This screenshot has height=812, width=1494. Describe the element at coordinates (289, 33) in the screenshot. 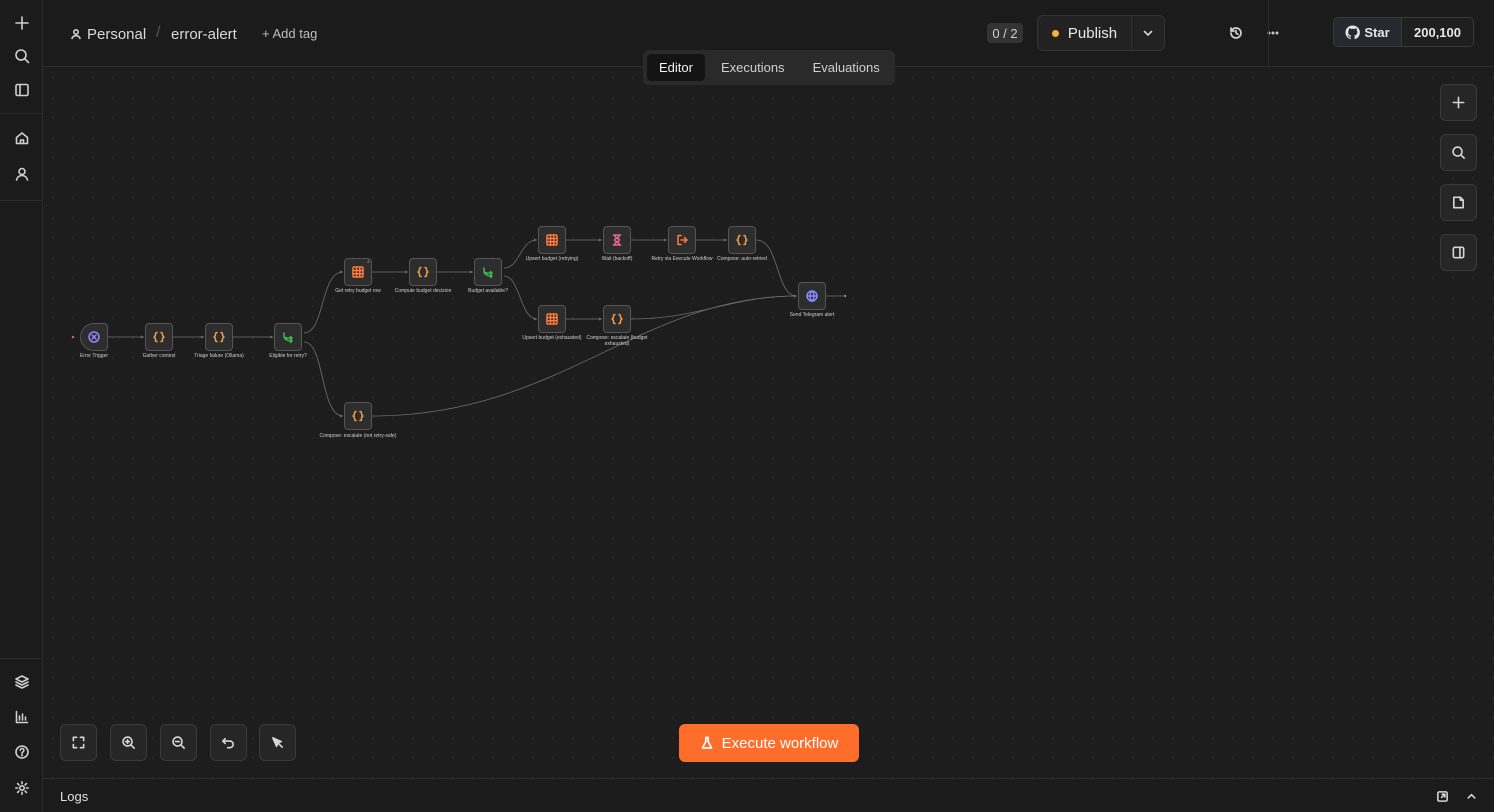

I see `add-tag-button: + Add tag` at that location.